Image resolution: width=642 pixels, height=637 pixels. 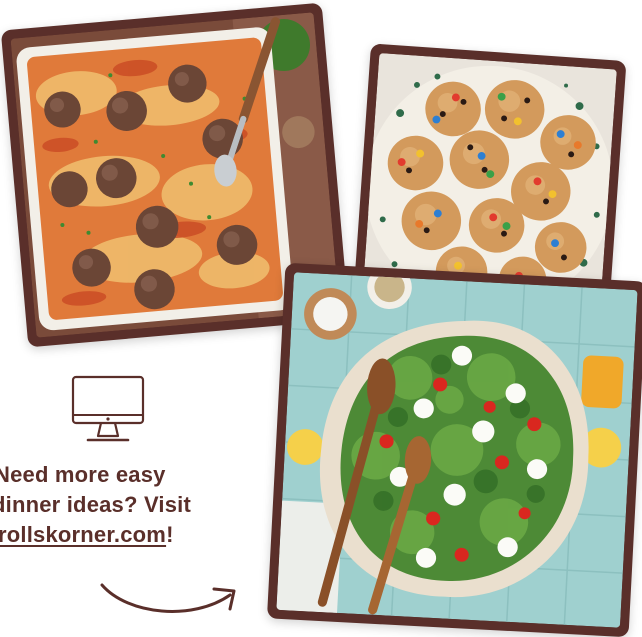 What do you see at coordinates (170, 534) in the screenshot?
I see `cta-exclamation: !` at bounding box center [170, 534].